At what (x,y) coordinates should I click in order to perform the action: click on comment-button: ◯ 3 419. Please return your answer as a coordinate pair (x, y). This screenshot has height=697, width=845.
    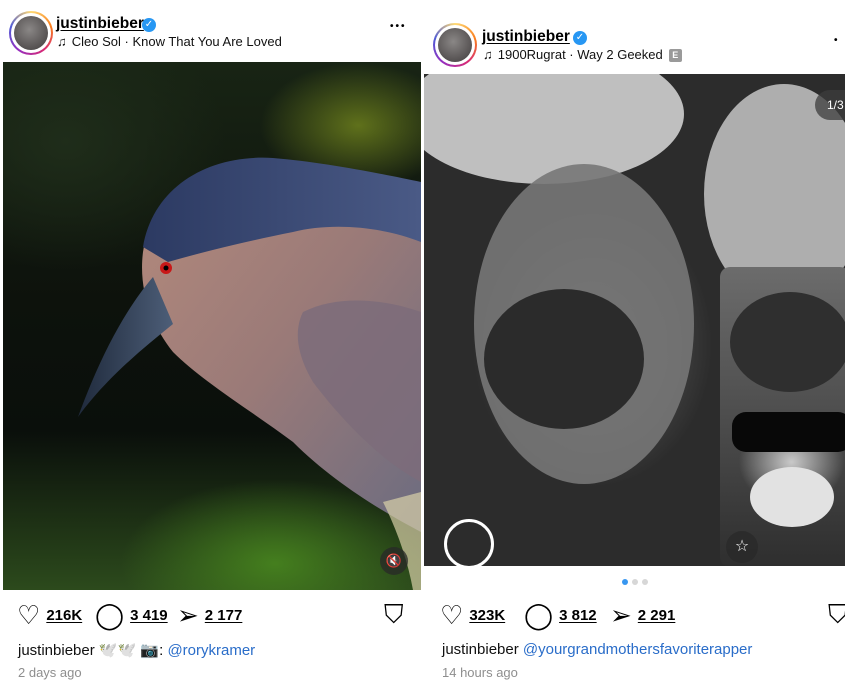
    Looking at the image, I should click on (131, 615).